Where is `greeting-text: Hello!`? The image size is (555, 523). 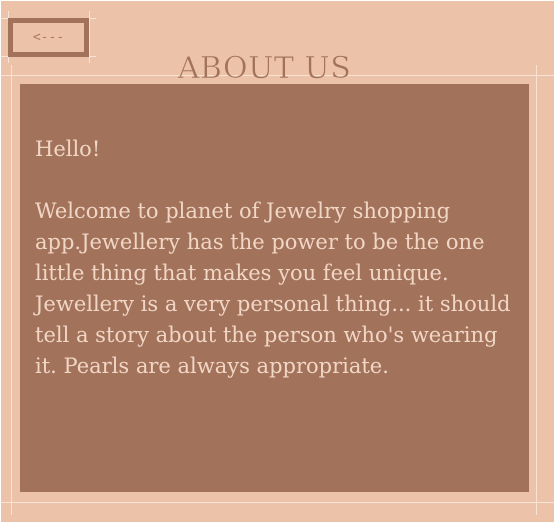 greeting-text: Hello! is located at coordinates (68, 149).